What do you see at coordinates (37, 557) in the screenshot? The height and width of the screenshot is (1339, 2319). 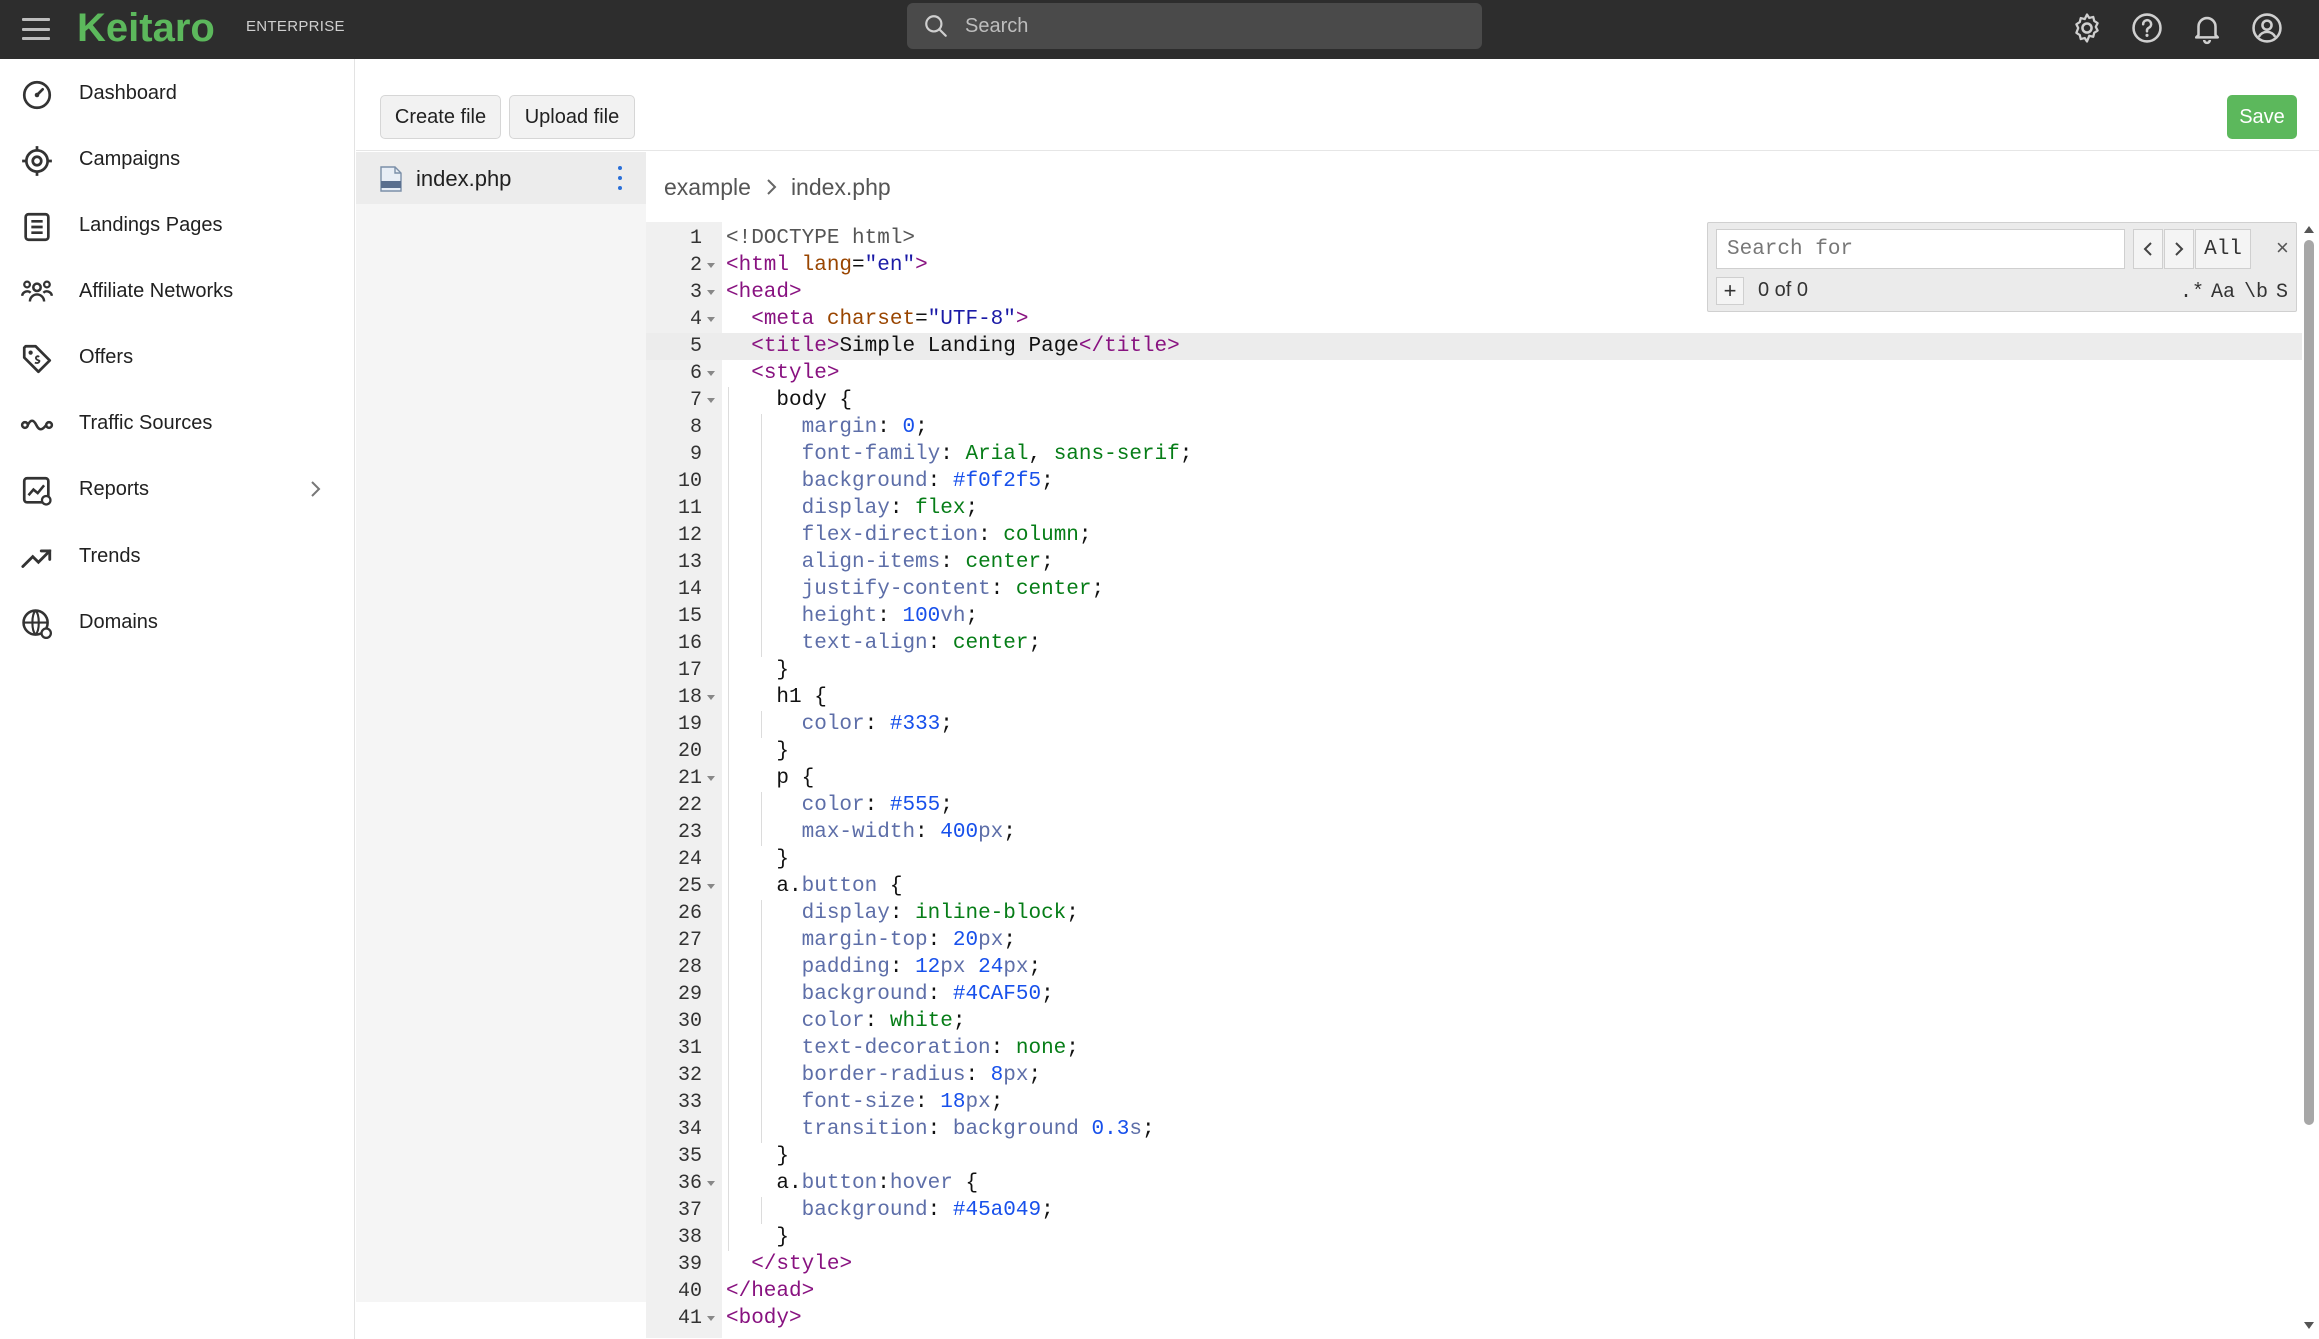 I see `trend-icon` at bounding box center [37, 557].